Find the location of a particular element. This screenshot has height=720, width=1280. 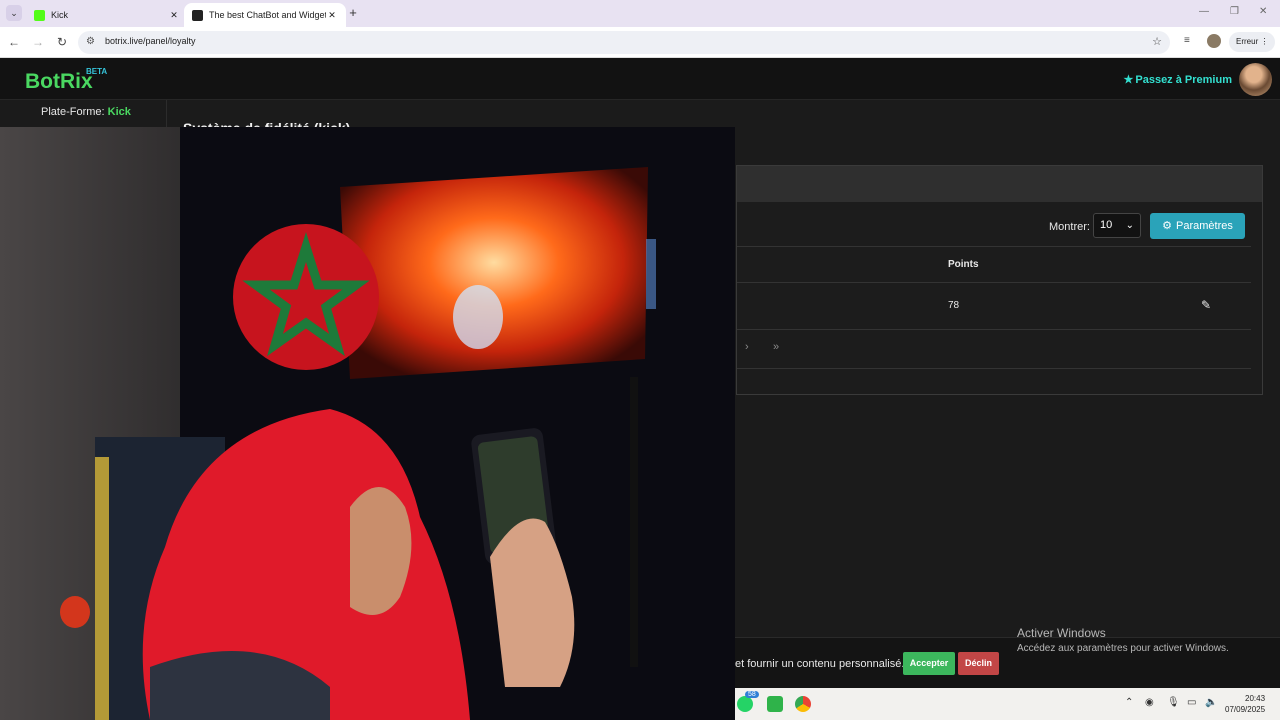

platform-indicator: Plate-Forme: Kick is located at coordinates (86, 112).